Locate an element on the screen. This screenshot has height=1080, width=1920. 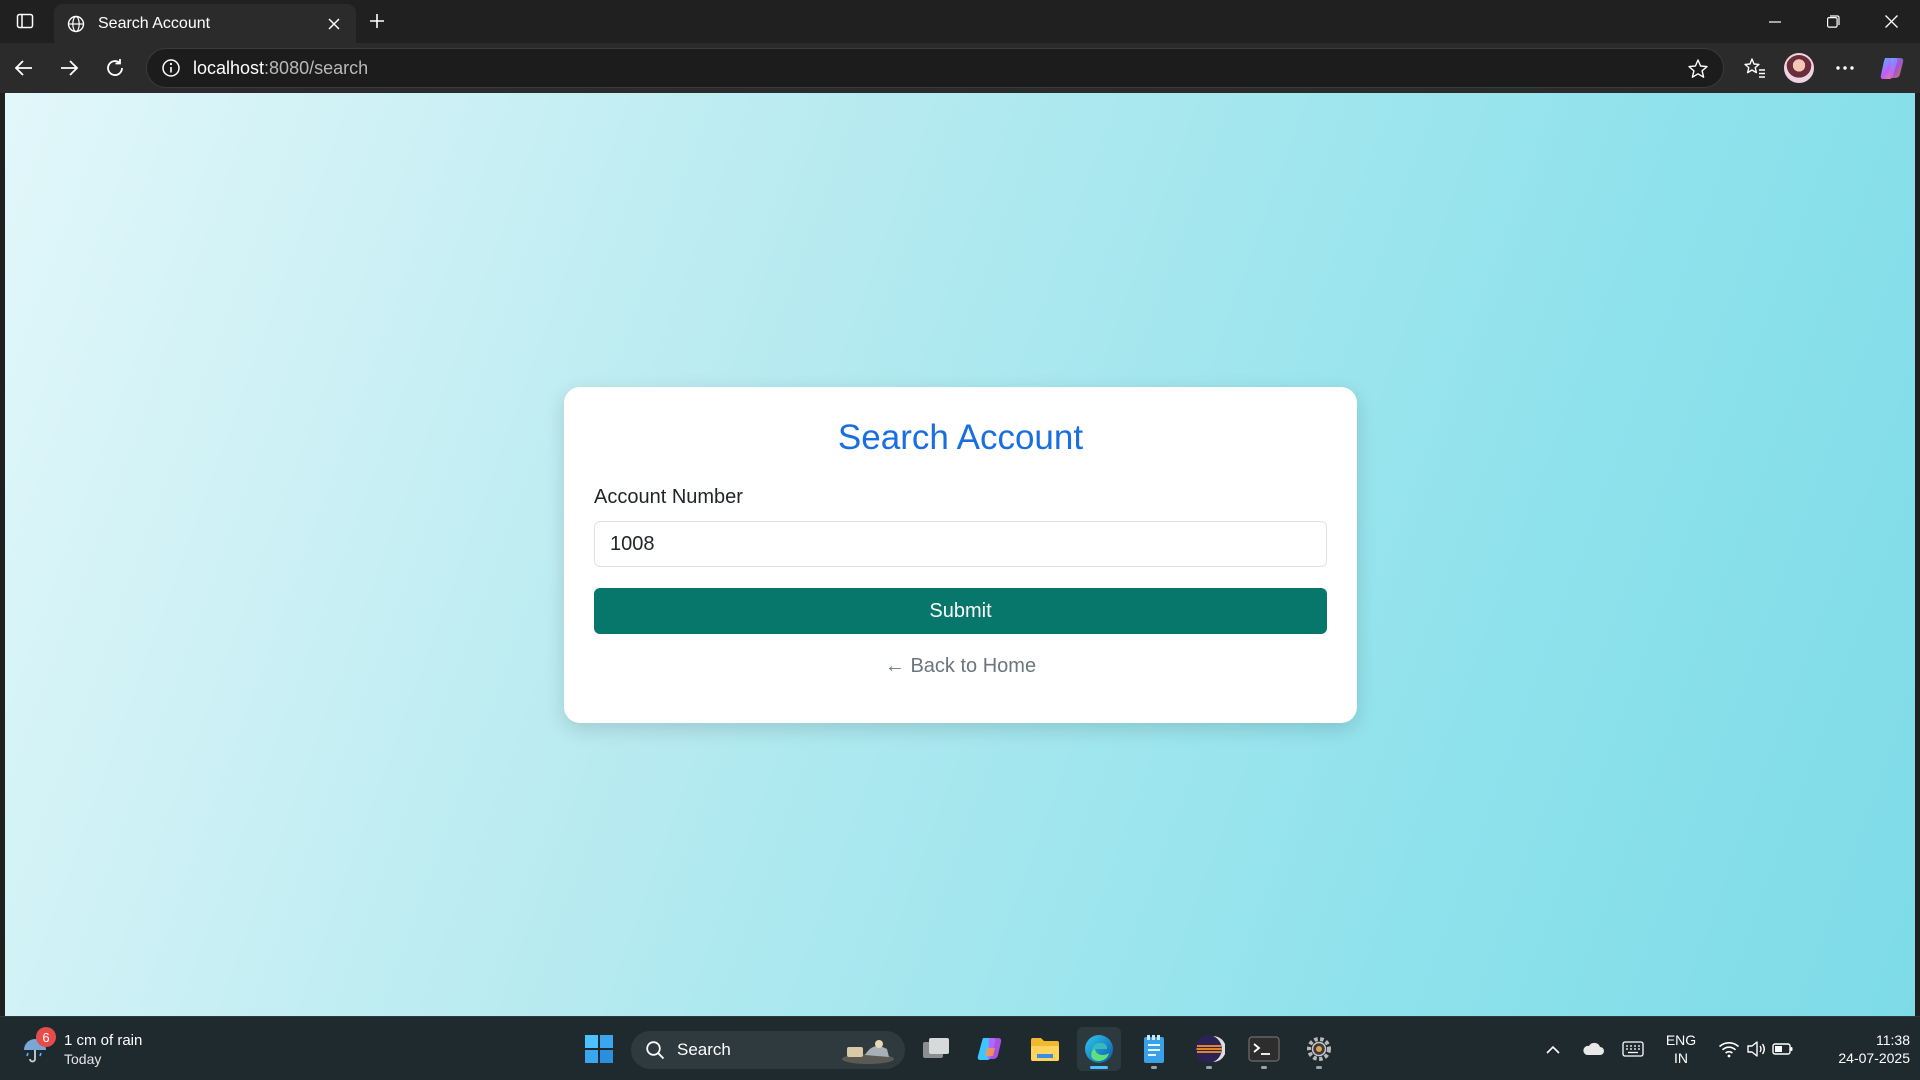
info-icon is located at coordinates (171, 68).